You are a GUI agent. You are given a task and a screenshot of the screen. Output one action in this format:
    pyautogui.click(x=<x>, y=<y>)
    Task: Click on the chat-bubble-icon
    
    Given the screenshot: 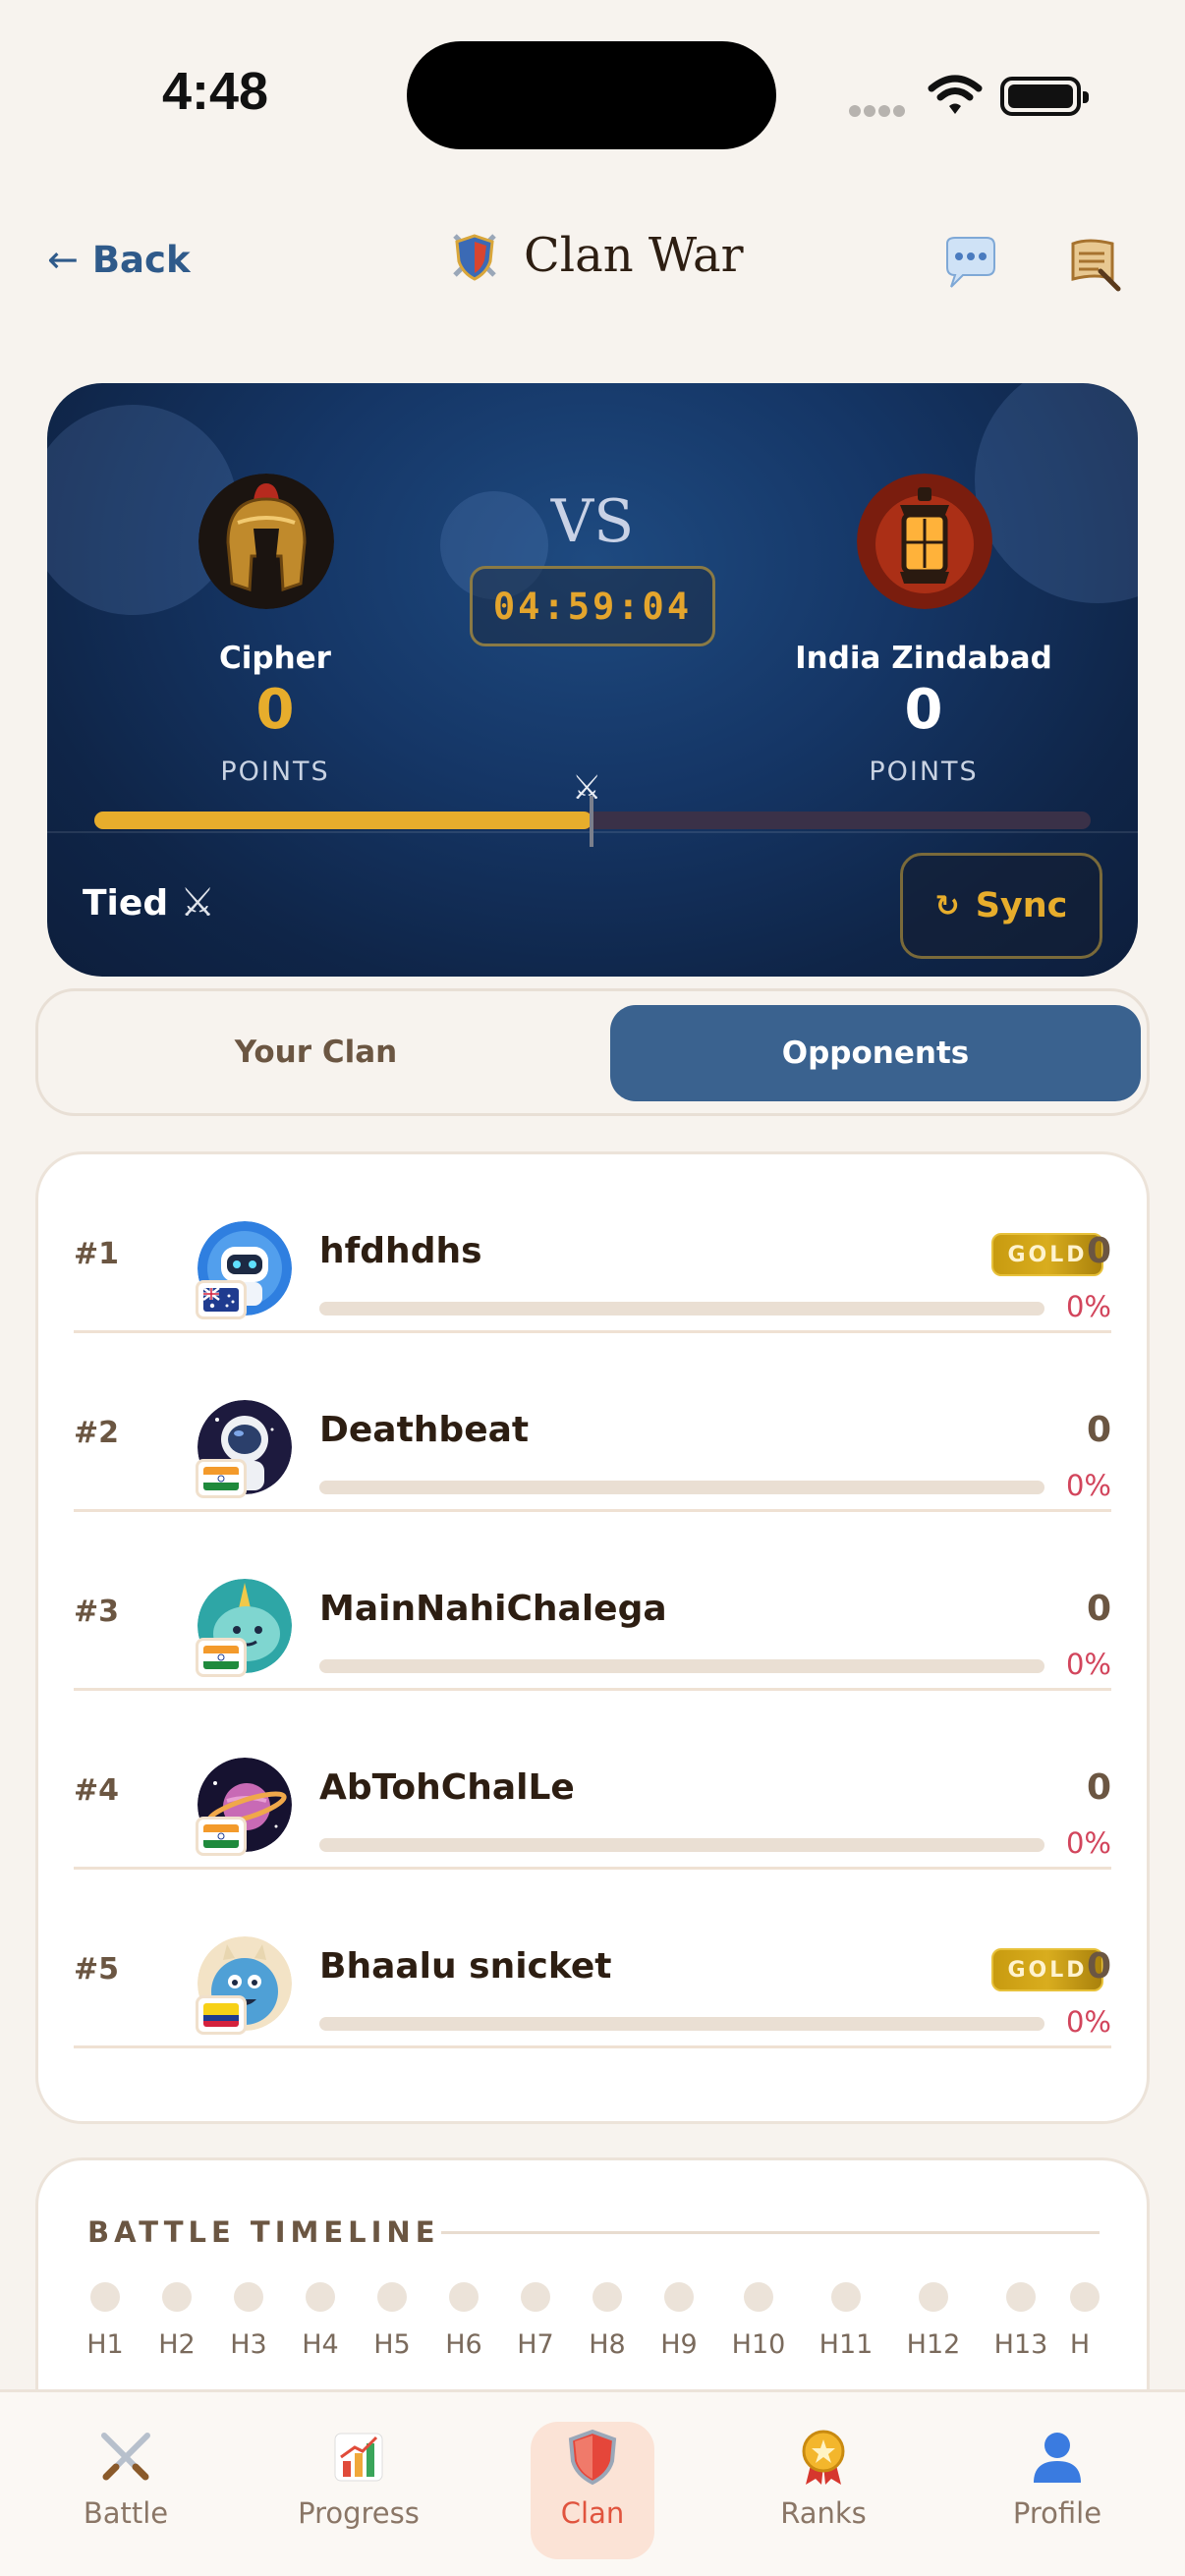 What is the action you would take?
    pyautogui.click(x=970, y=263)
    